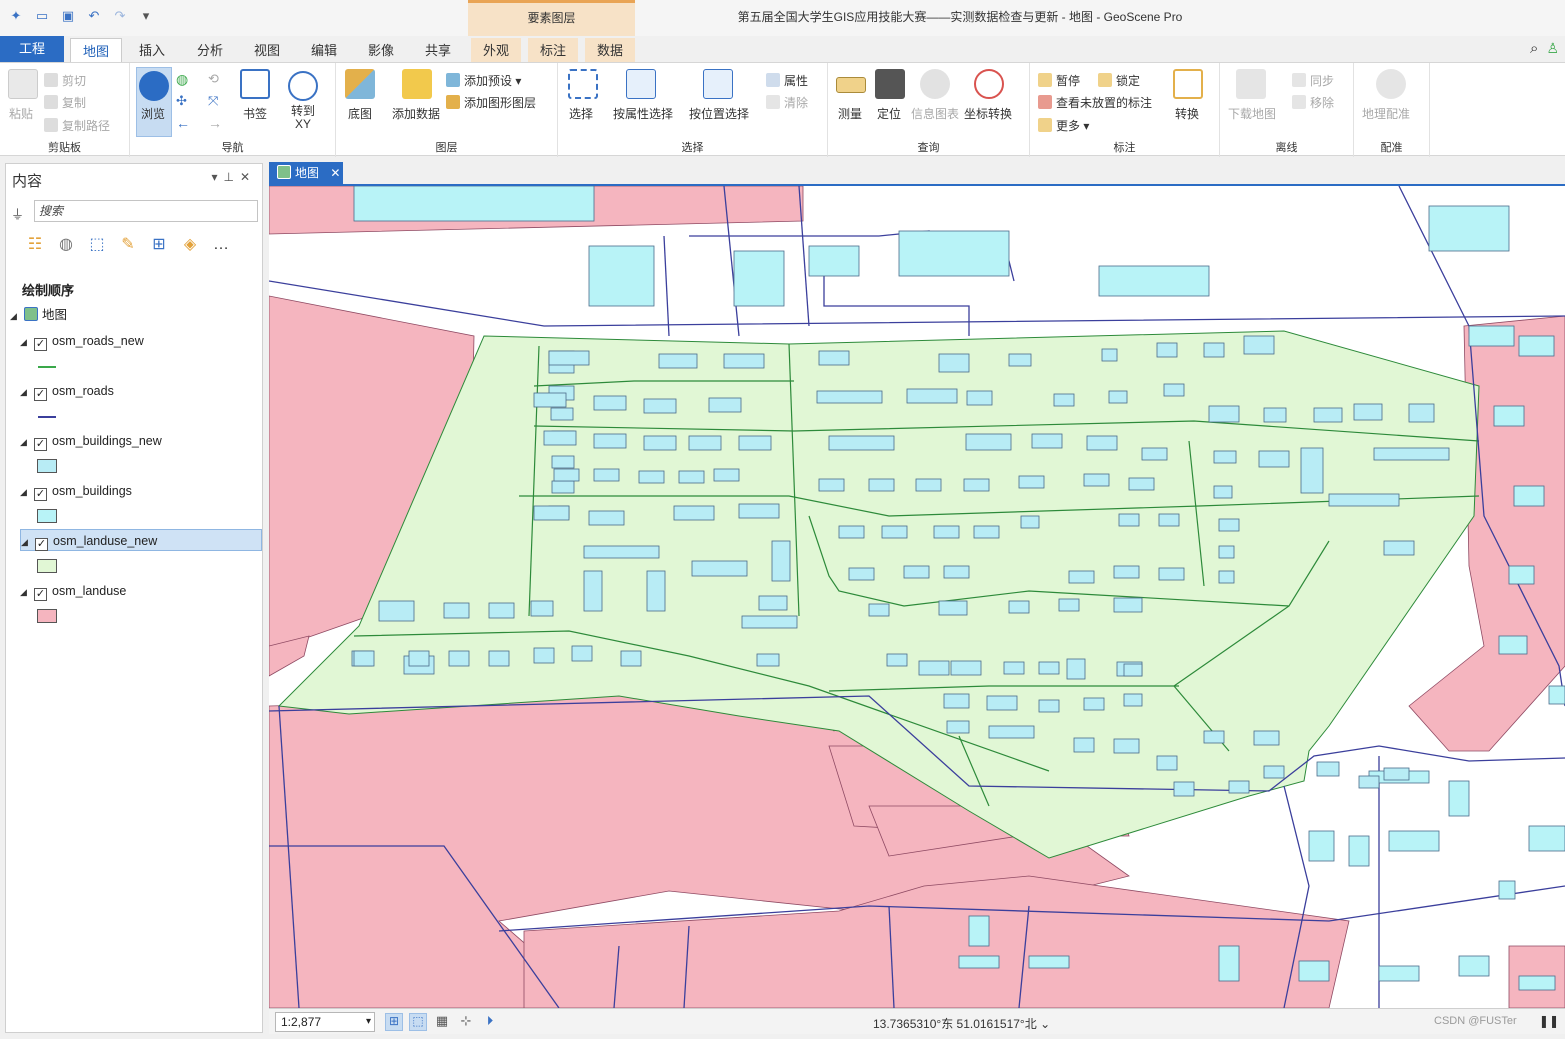 The image size is (1565, 1039). What do you see at coordinates (47, 566) in the screenshot?
I see `symbol-swatch-landuse-new` at bounding box center [47, 566].